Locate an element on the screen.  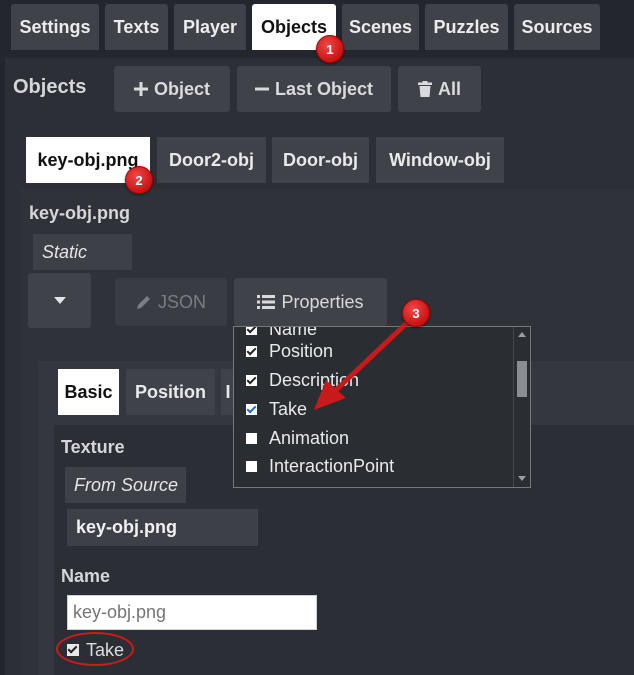
caret-down-icon is located at coordinates (59, 300).